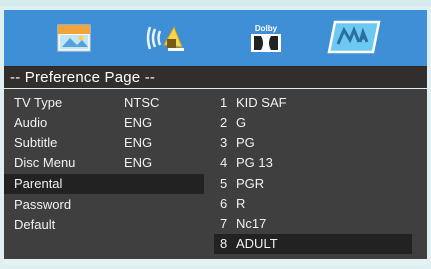 Image resolution: width=431 pixels, height=269 pixels. What do you see at coordinates (43, 204) in the screenshot?
I see `menu-item-label: Password` at bounding box center [43, 204].